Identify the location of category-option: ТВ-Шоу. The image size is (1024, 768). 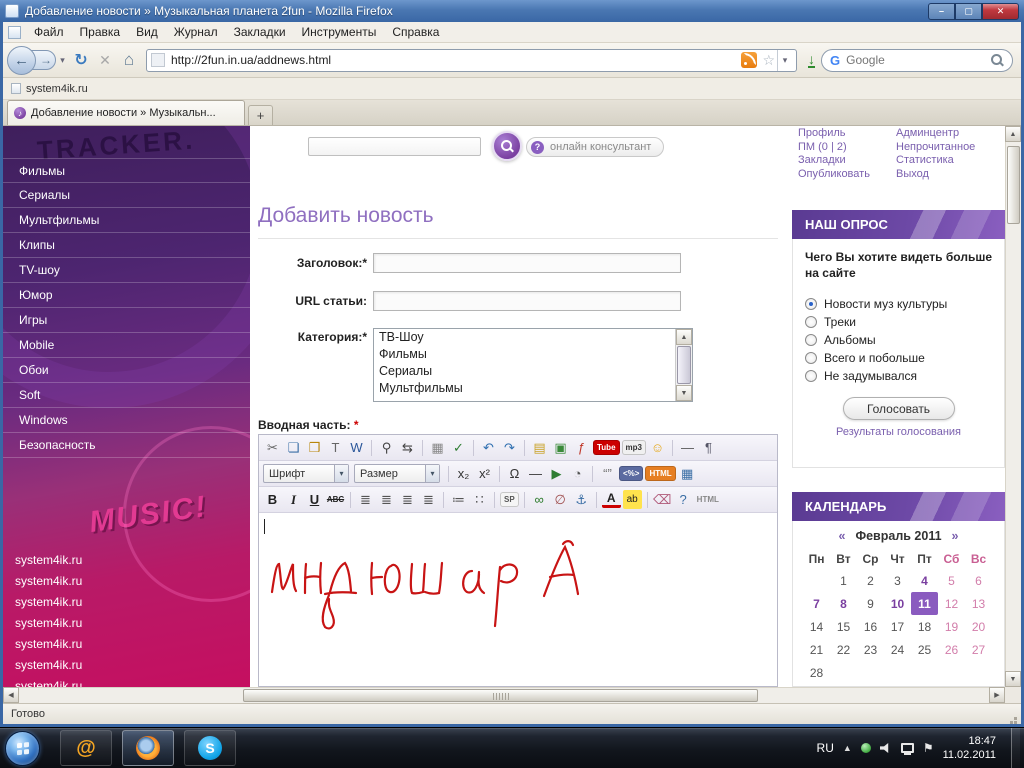
(533, 337).